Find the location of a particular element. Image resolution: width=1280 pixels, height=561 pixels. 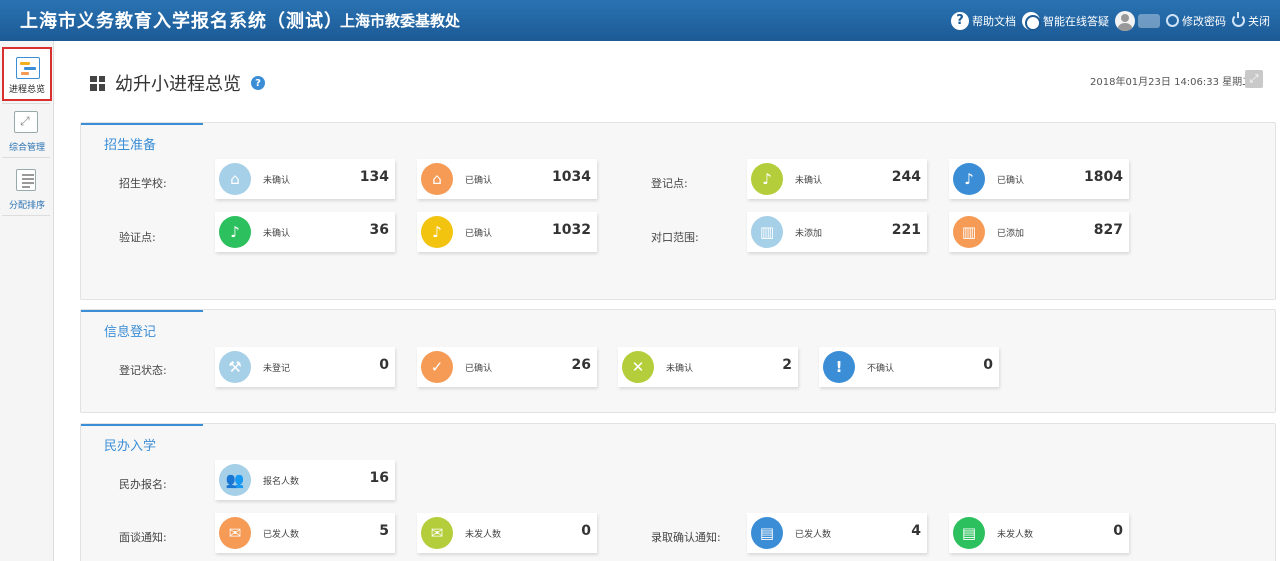

user-name-redacted is located at coordinates (1149, 20).